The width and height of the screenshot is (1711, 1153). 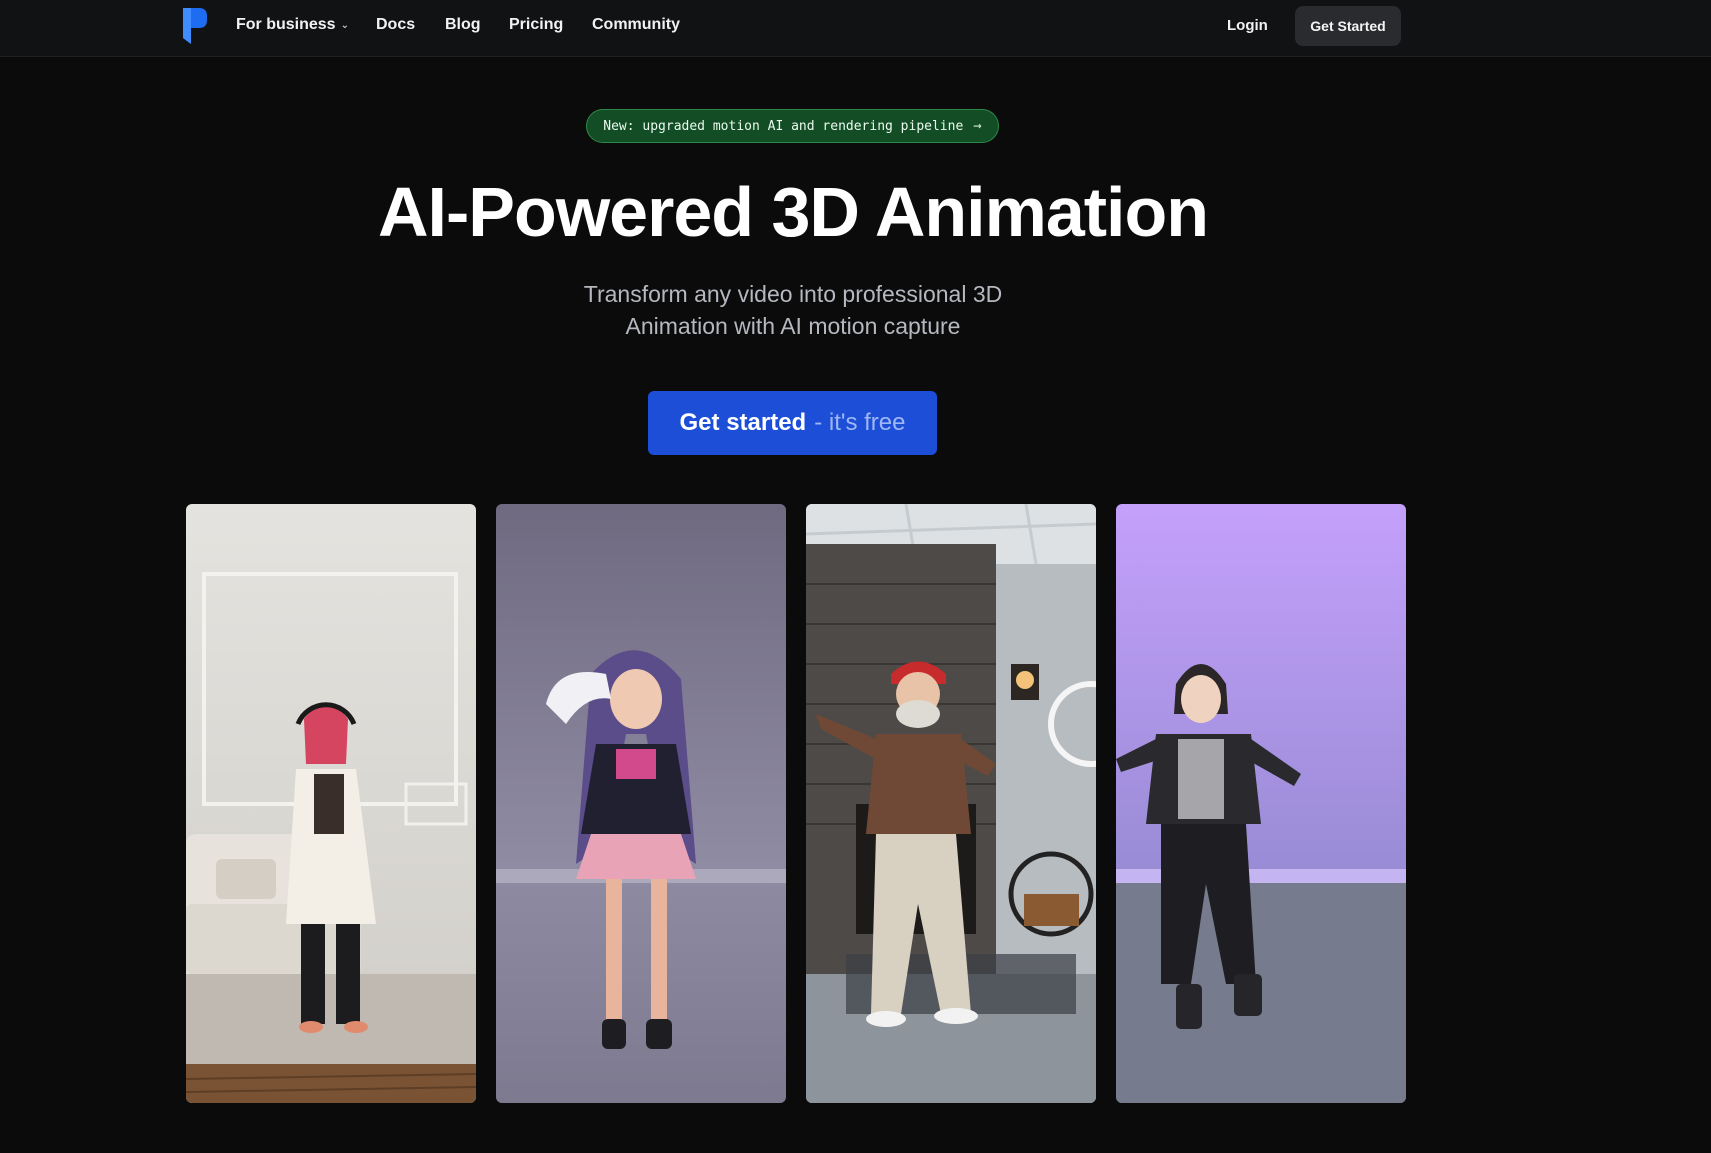 What do you see at coordinates (977, 126) in the screenshot?
I see `arrow-right-icon: →` at bounding box center [977, 126].